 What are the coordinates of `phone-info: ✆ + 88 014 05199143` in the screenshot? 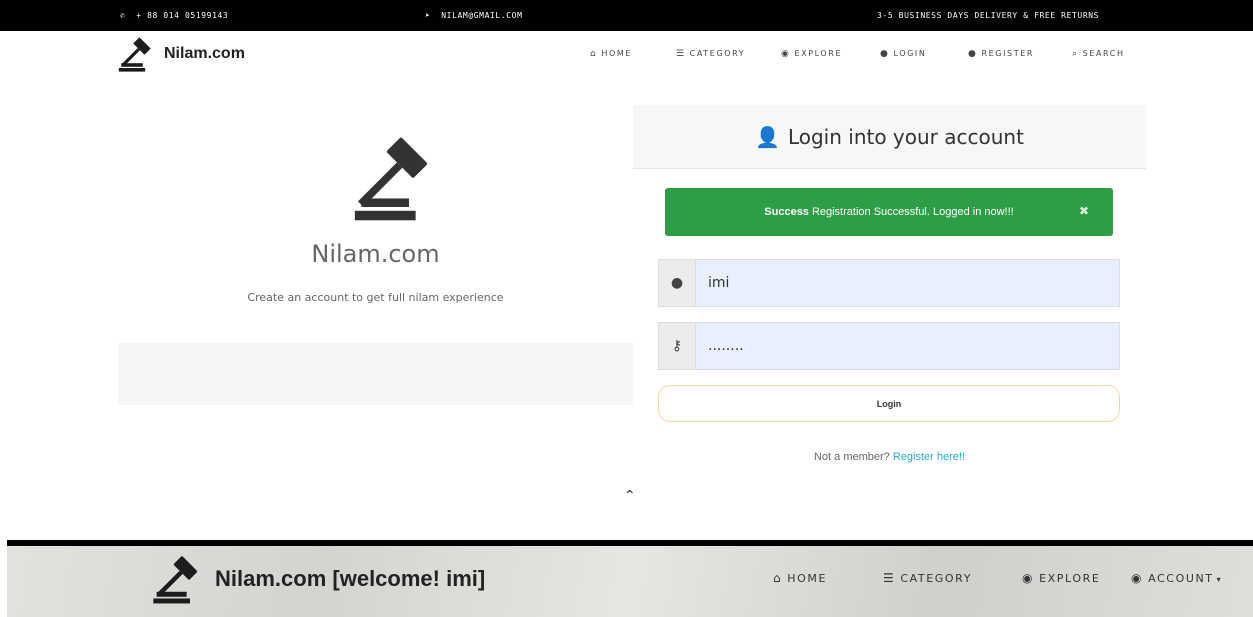 It's located at (174, 15).